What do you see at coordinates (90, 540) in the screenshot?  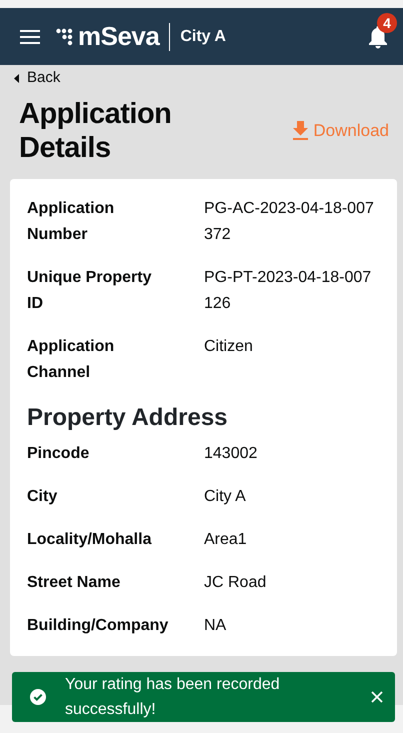 I see `field-label: Locality/Mohalla` at bounding box center [90, 540].